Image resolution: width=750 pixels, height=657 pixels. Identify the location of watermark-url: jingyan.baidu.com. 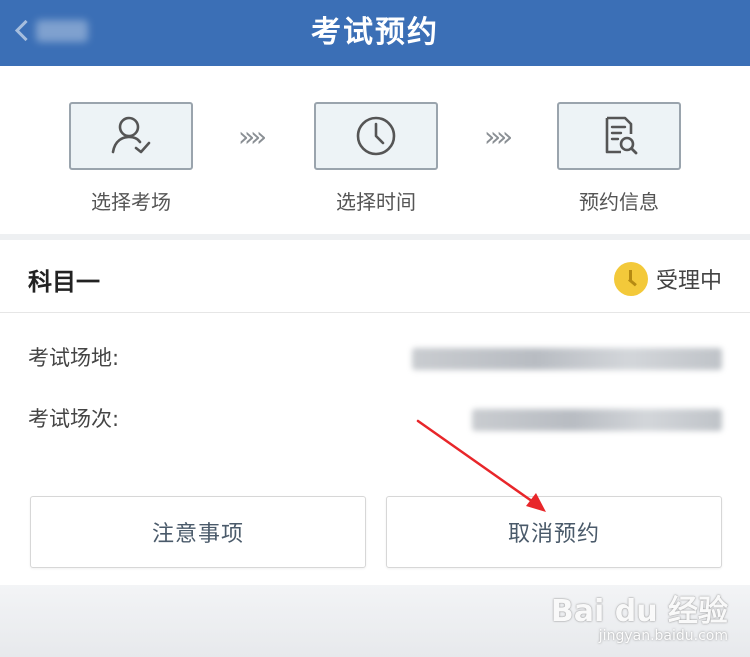
(663, 636).